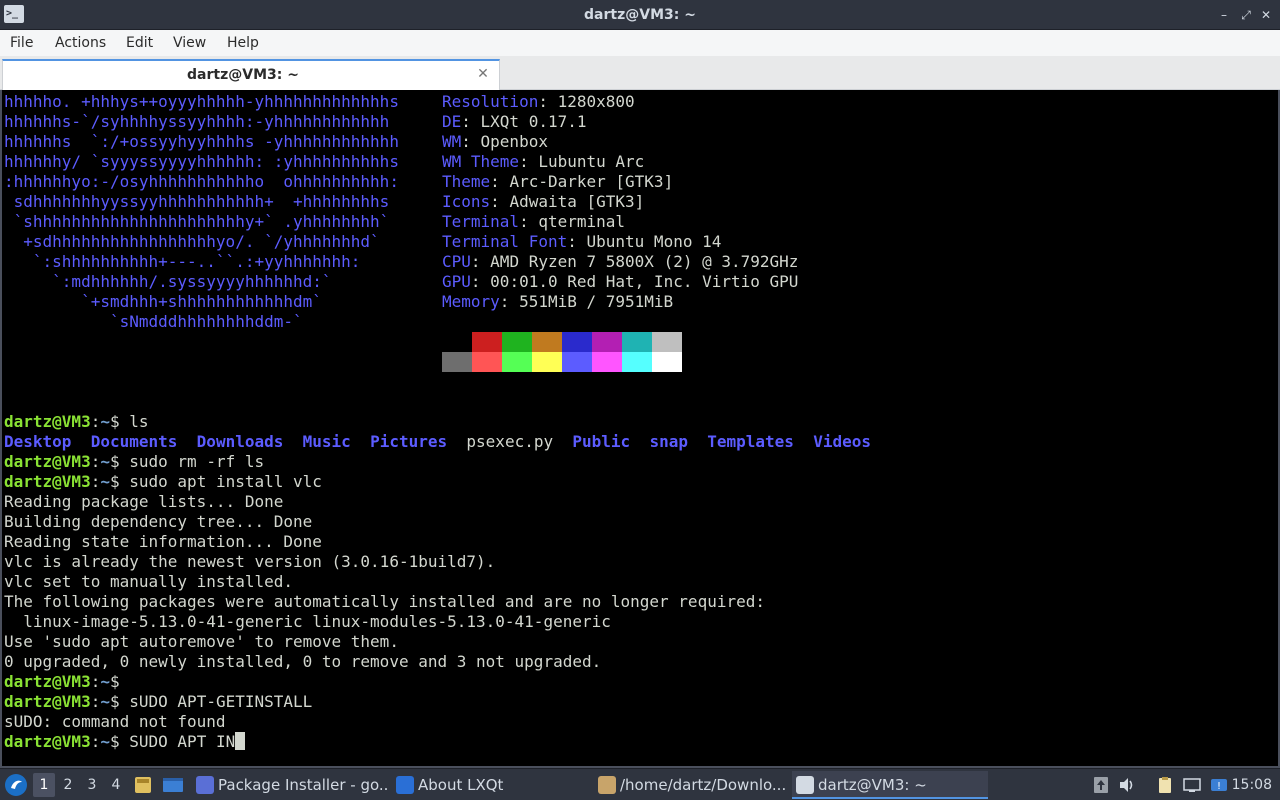 This screenshot has width=1280, height=800. Describe the element at coordinates (654, 241) in the screenshot. I see `info-value: Ubuntu Mono 14` at that location.